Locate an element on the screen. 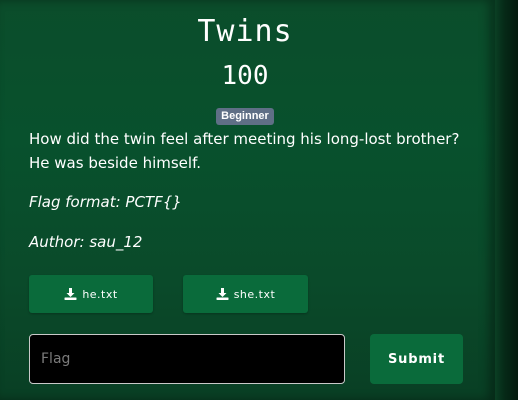 The image size is (518, 400). challenge-title: Twins is located at coordinates (245, 31).